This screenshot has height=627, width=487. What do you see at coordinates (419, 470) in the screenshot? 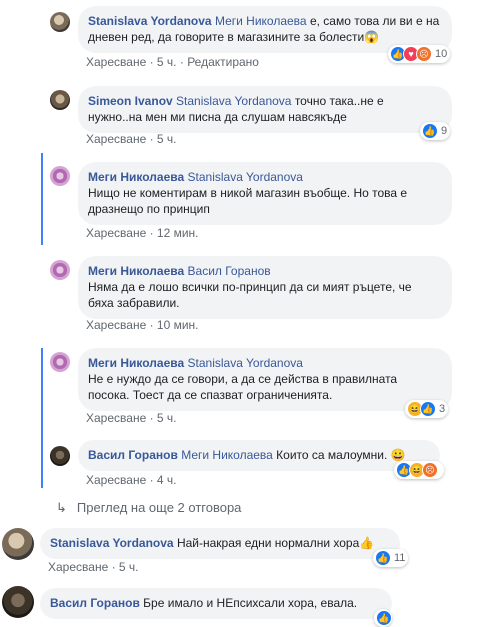
I see `reaction-summary: 👍 😆 ☹` at bounding box center [419, 470].